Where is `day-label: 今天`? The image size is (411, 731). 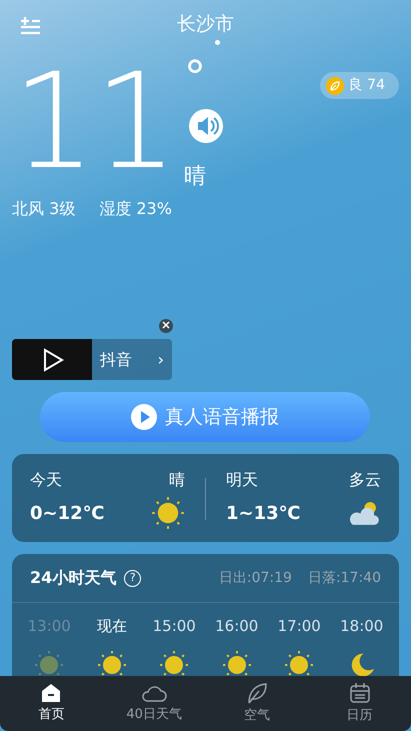 day-label: 今天 is located at coordinates (46, 480).